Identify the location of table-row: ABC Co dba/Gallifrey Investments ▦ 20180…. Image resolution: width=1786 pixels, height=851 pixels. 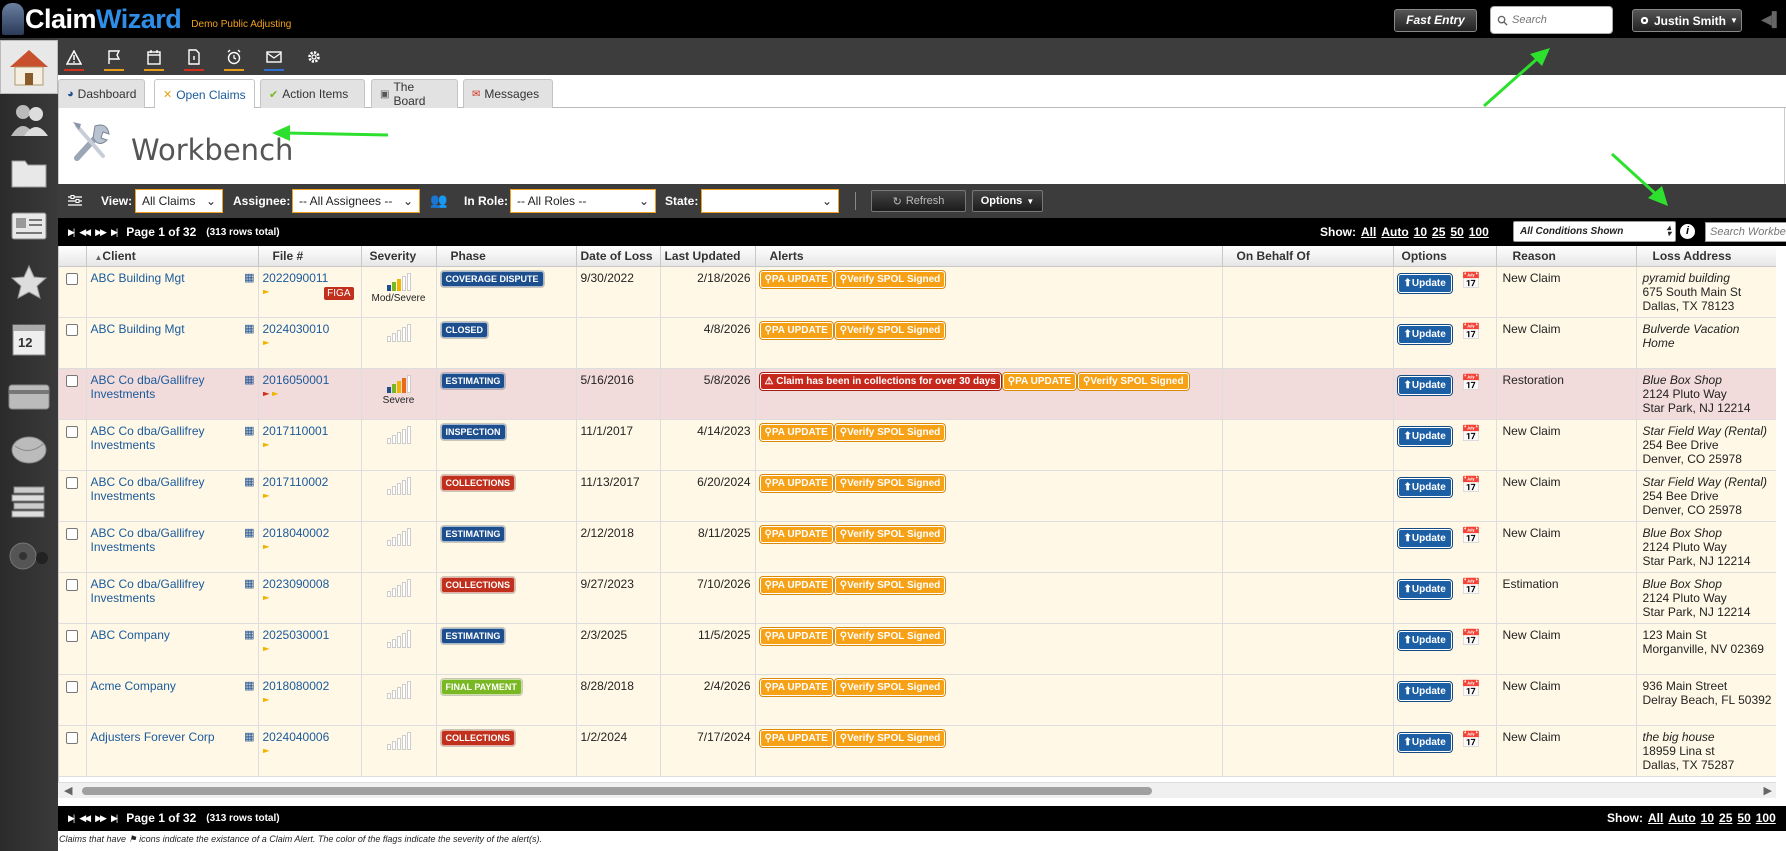
(917, 547).